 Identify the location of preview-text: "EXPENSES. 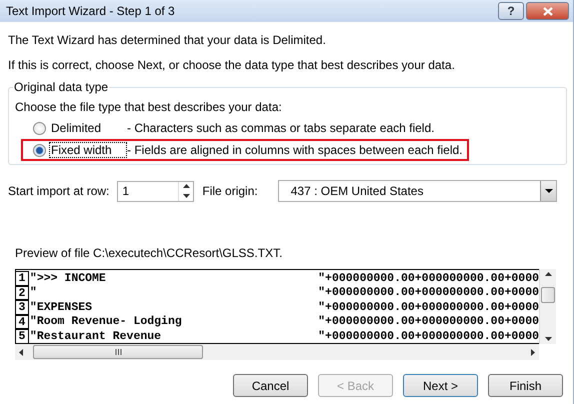
(61, 307).